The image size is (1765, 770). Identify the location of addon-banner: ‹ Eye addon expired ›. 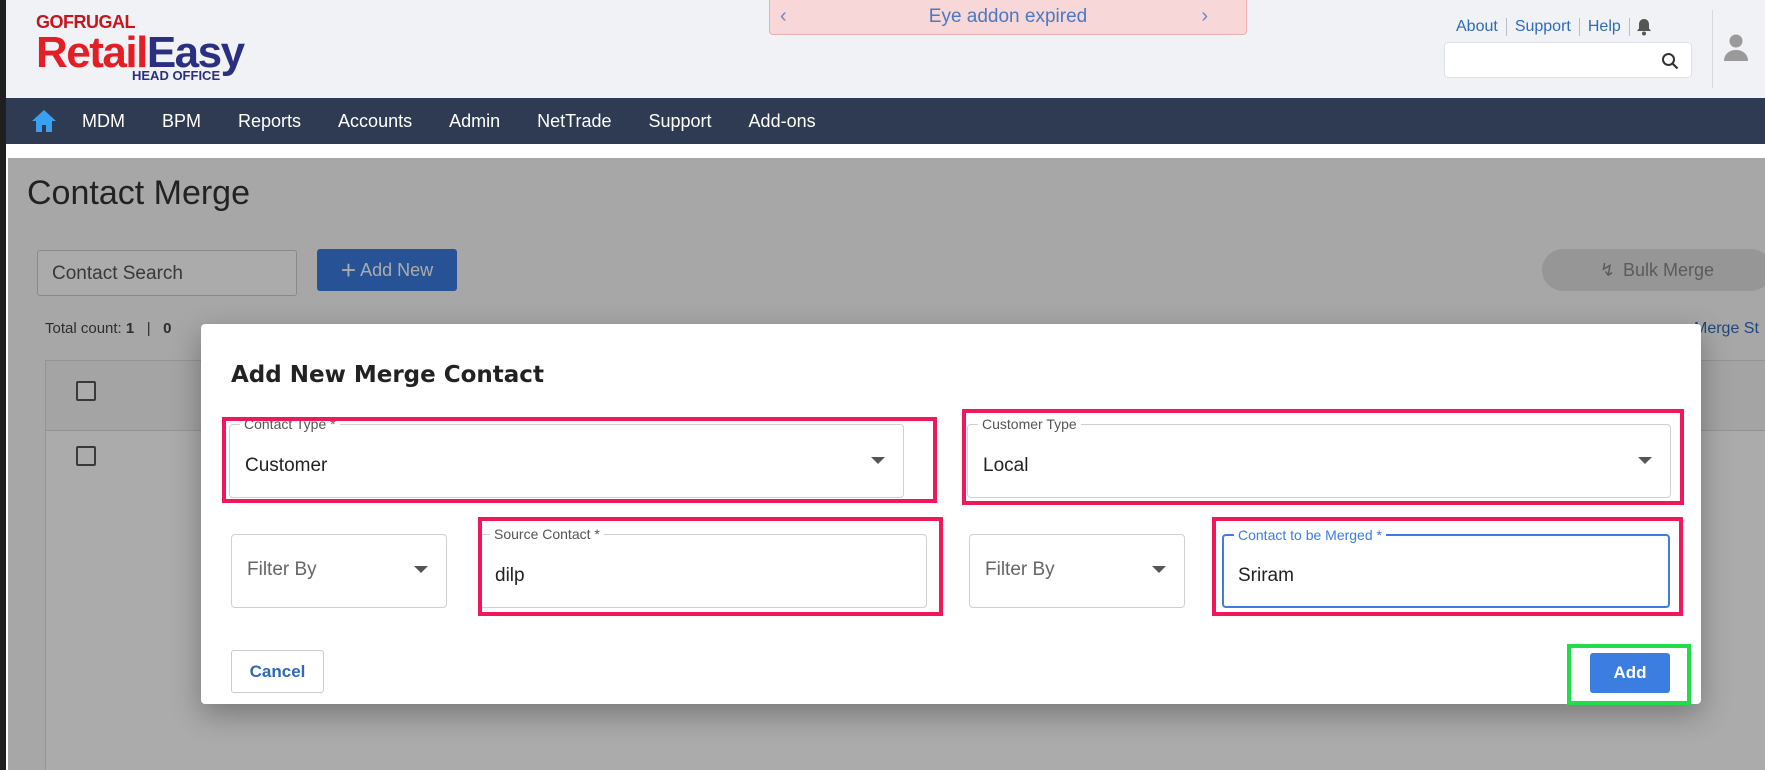
(1008, 17).